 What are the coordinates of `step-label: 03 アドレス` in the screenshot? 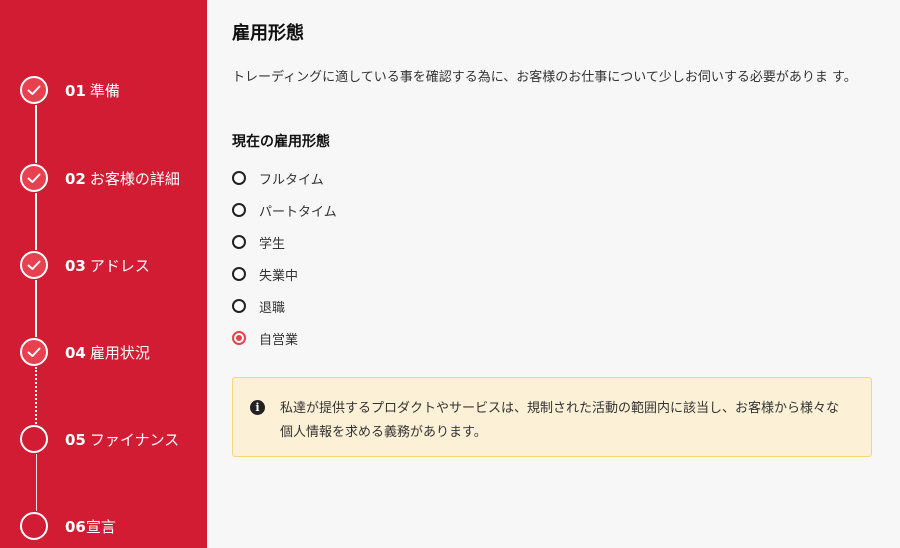 It's located at (107, 265).